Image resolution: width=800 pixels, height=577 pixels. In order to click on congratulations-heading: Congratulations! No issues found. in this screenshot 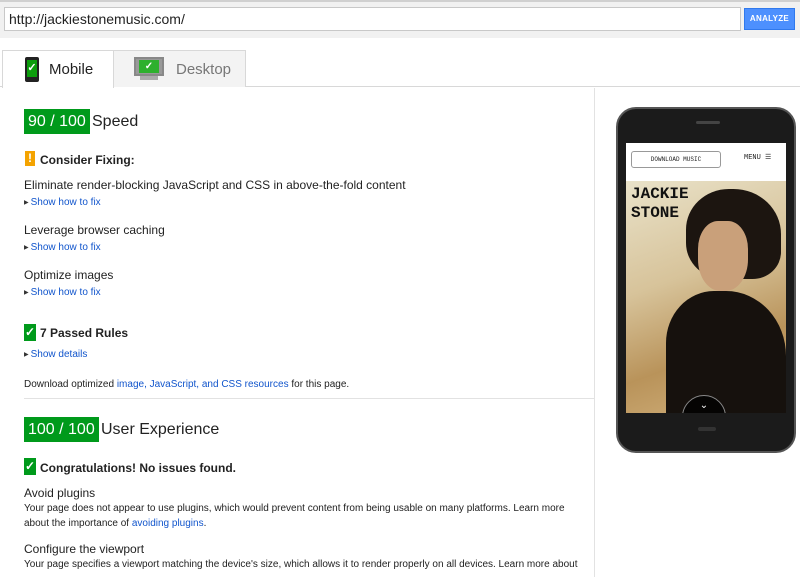, I will do `click(138, 468)`.